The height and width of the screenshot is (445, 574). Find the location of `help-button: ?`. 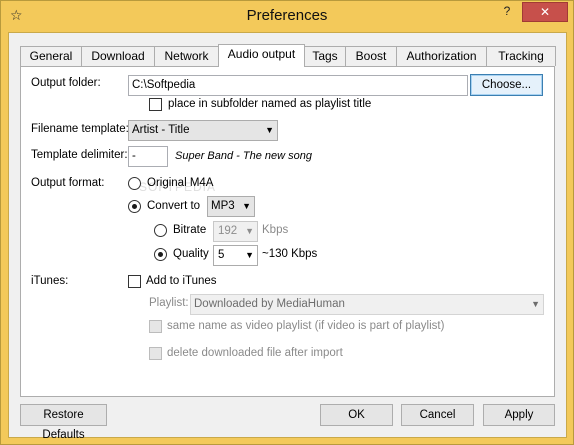

help-button: ? is located at coordinates (507, 12).